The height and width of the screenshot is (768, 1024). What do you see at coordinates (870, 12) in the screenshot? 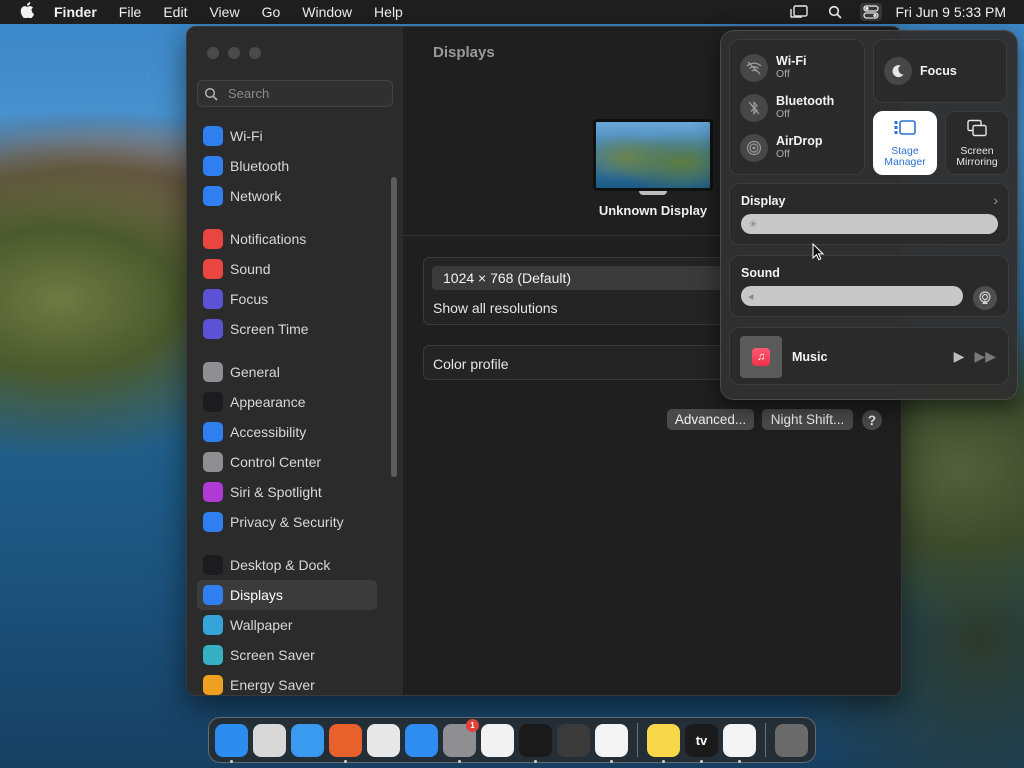
I see `control-center-menu-icon` at bounding box center [870, 12].